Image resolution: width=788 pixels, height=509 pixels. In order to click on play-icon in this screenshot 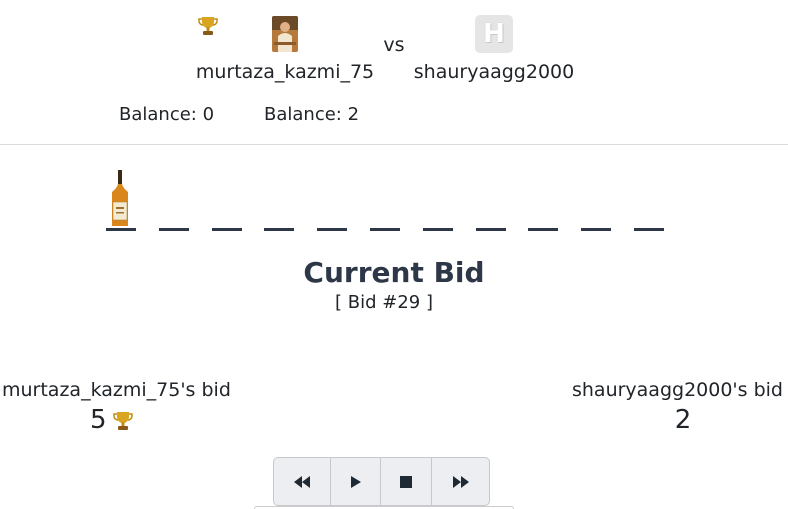, I will do `click(355, 481)`.